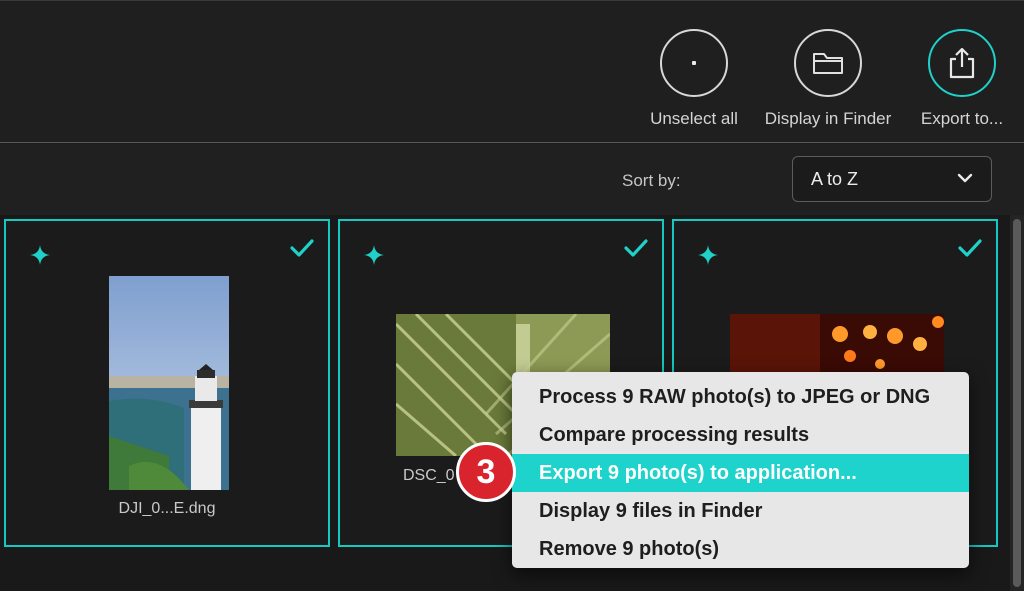  Describe the element at coordinates (429, 475) in the screenshot. I see `photo-filename: DSC_0` at that location.